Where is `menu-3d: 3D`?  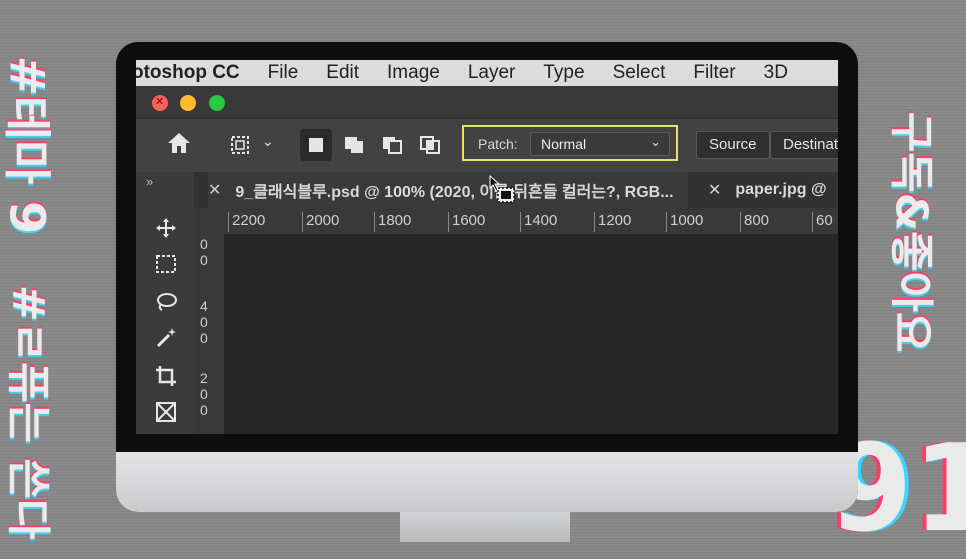
menu-3d: 3D is located at coordinates (776, 73).